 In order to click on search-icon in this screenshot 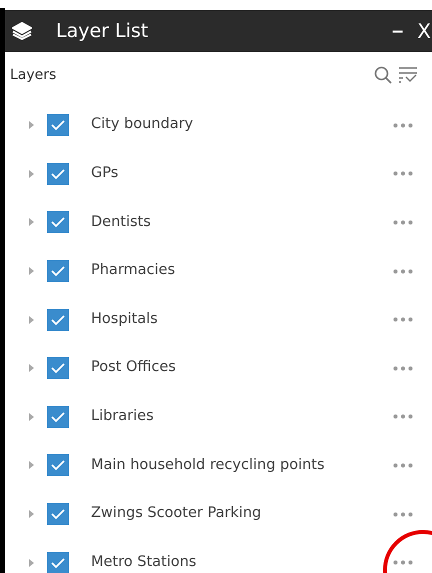, I will do `click(383, 75)`.